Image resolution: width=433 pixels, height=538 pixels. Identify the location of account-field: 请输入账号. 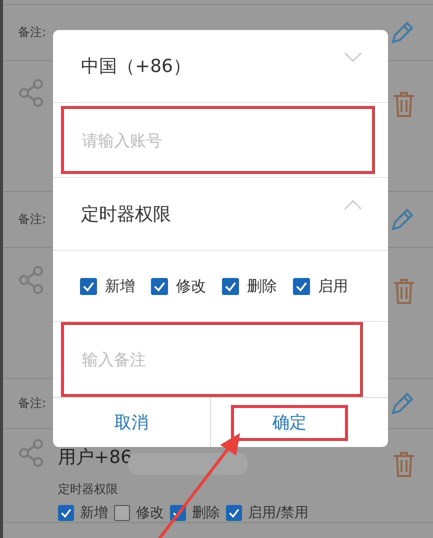
(218, 140).